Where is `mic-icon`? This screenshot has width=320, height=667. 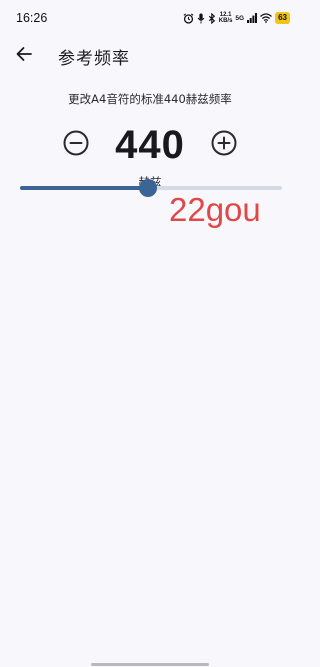 mic-icon is located at coordinates (201, 18).